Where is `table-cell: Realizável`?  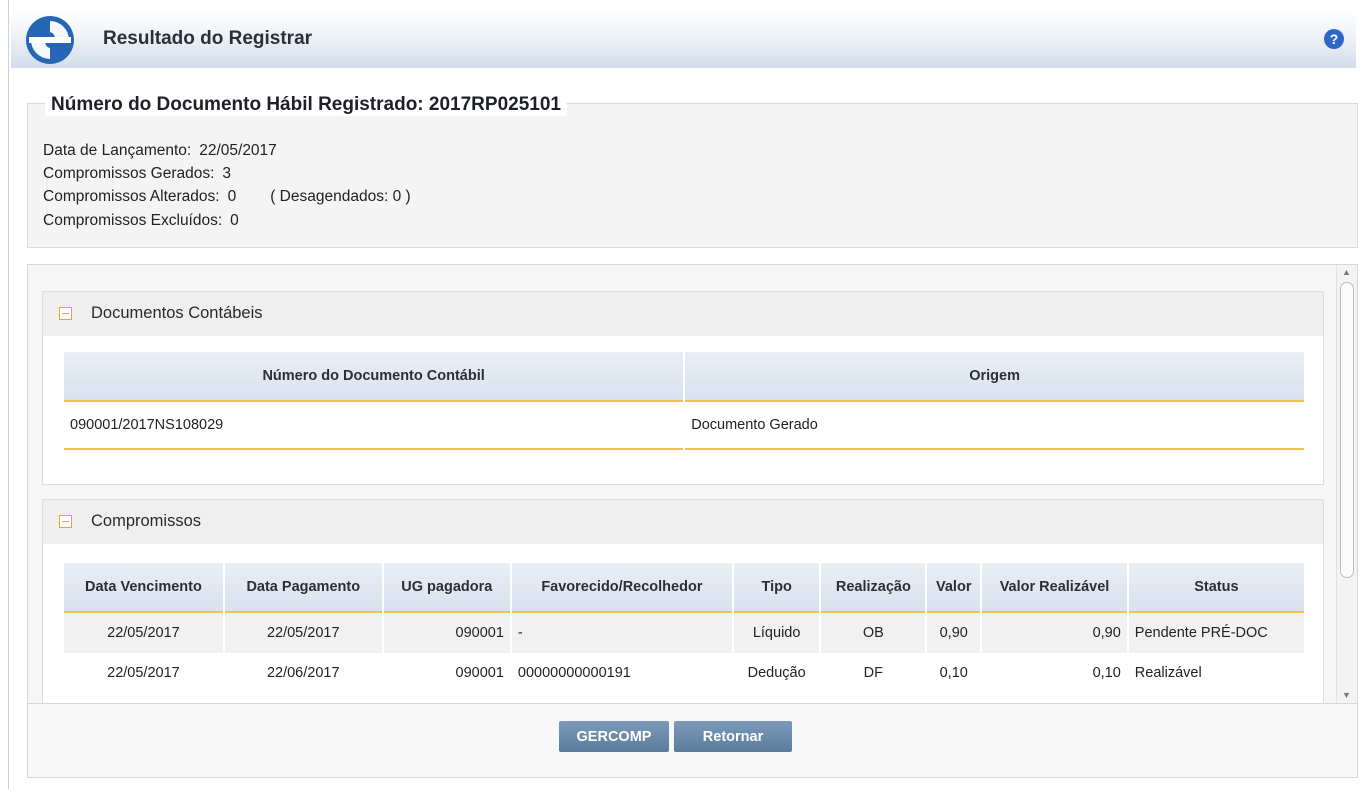 table-cell: Realizável is located at coordinates (1216, 673).